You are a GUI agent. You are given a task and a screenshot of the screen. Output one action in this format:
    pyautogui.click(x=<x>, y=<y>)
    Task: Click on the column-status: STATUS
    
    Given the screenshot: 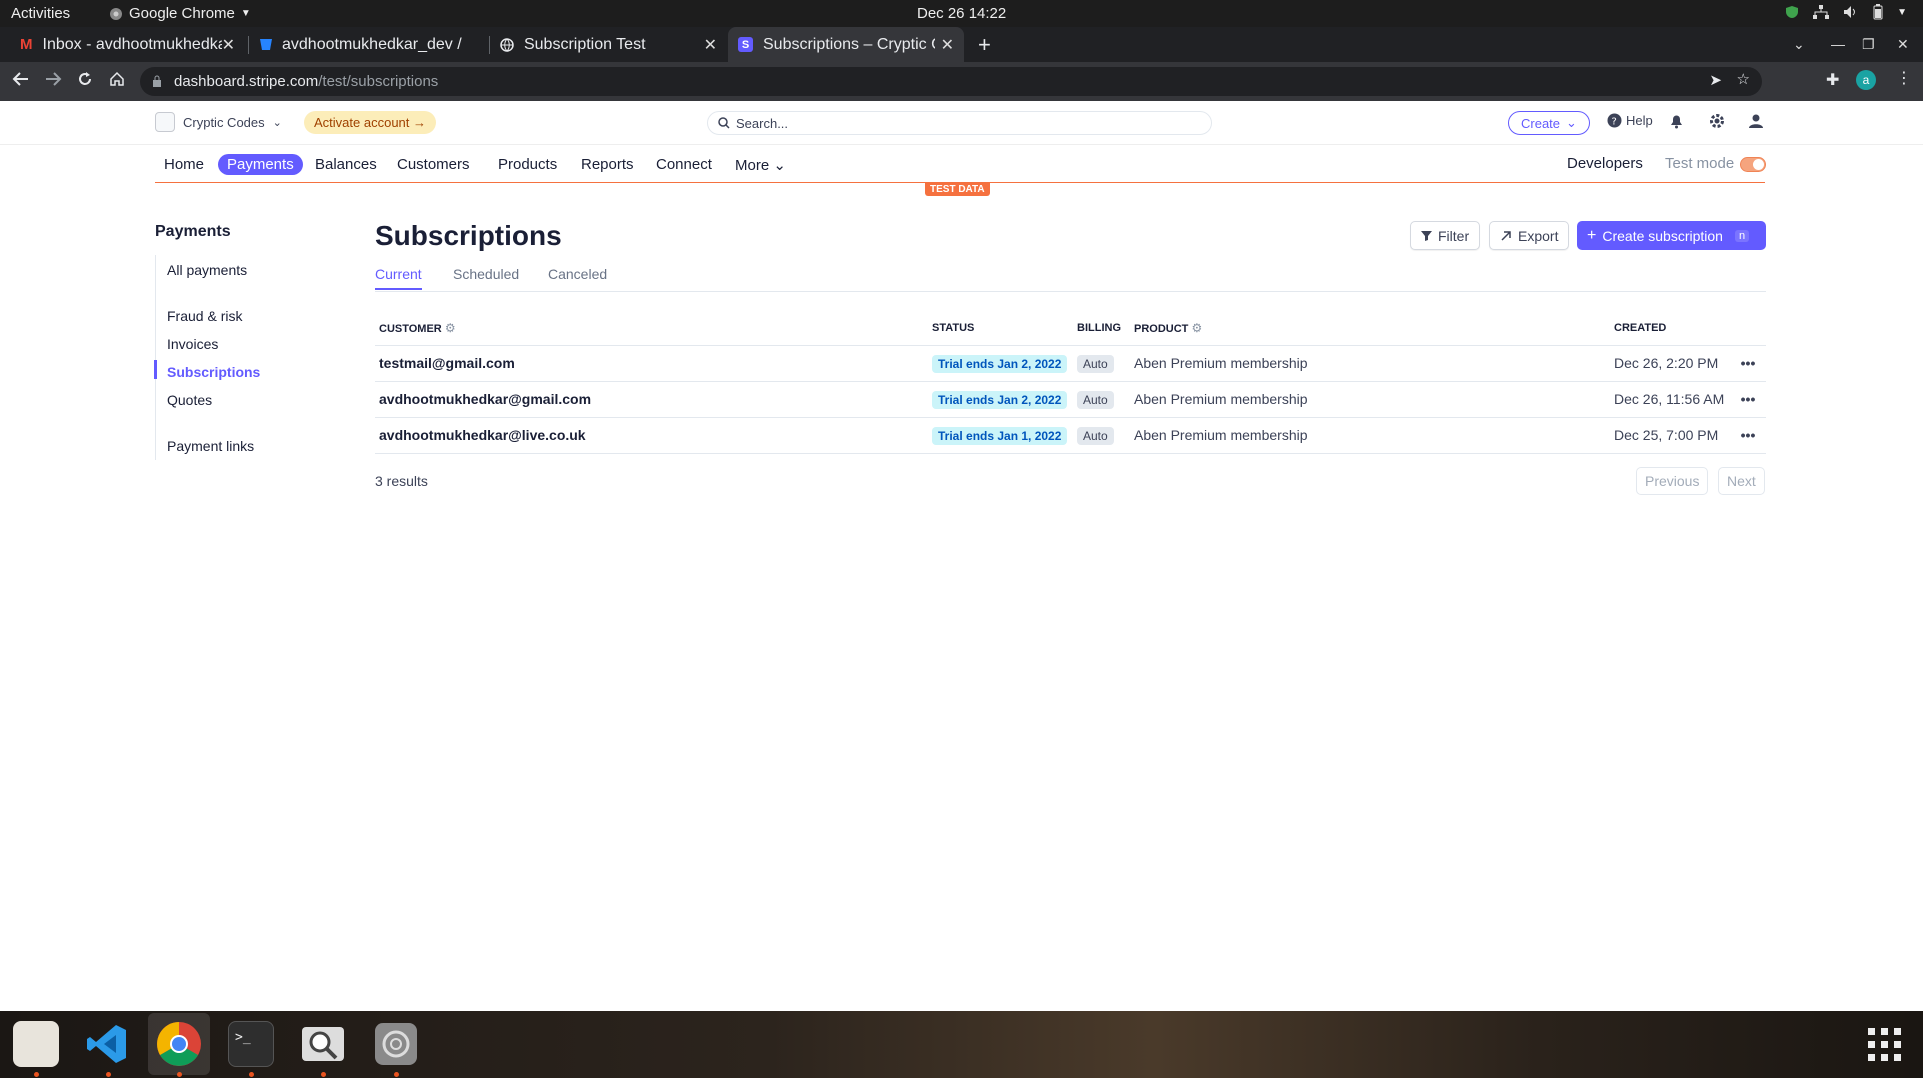 What is the action you would take?
    pyautogui.click(x=1000, y=329)
    